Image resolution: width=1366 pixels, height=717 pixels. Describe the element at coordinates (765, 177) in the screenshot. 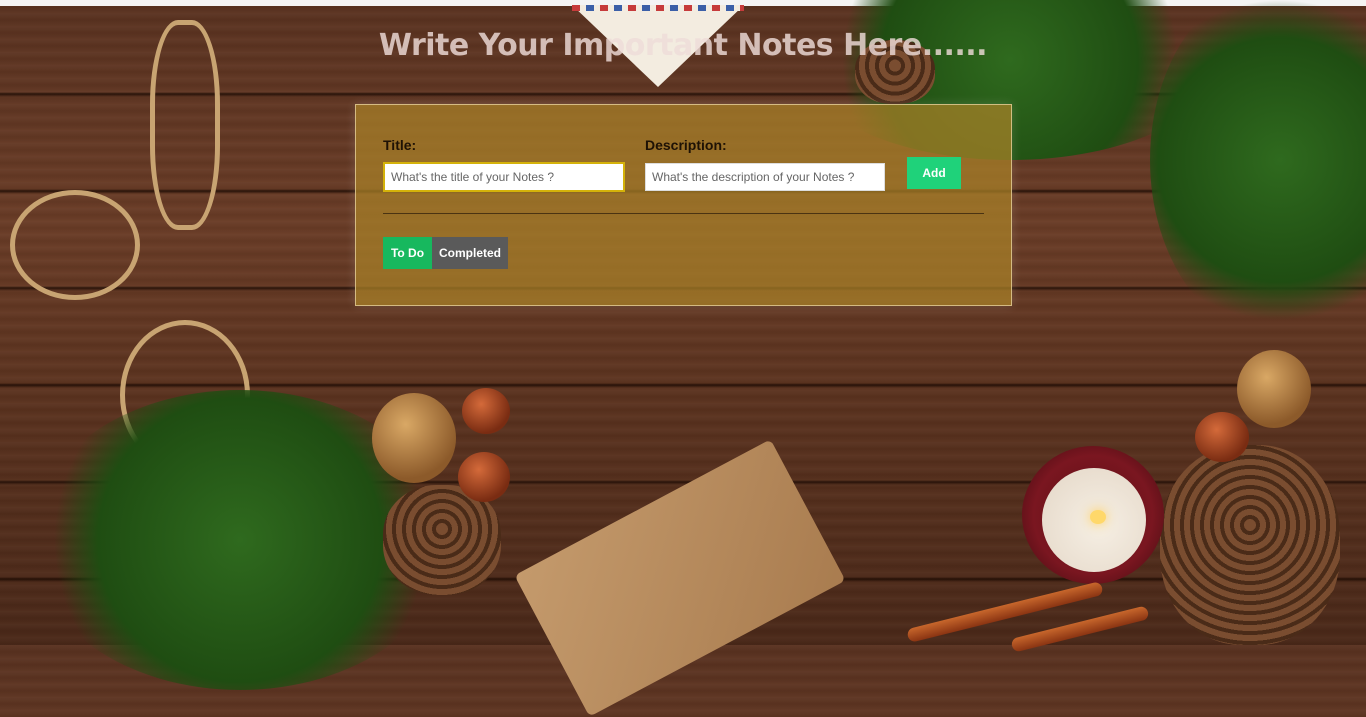

I see `description-input` at that location.